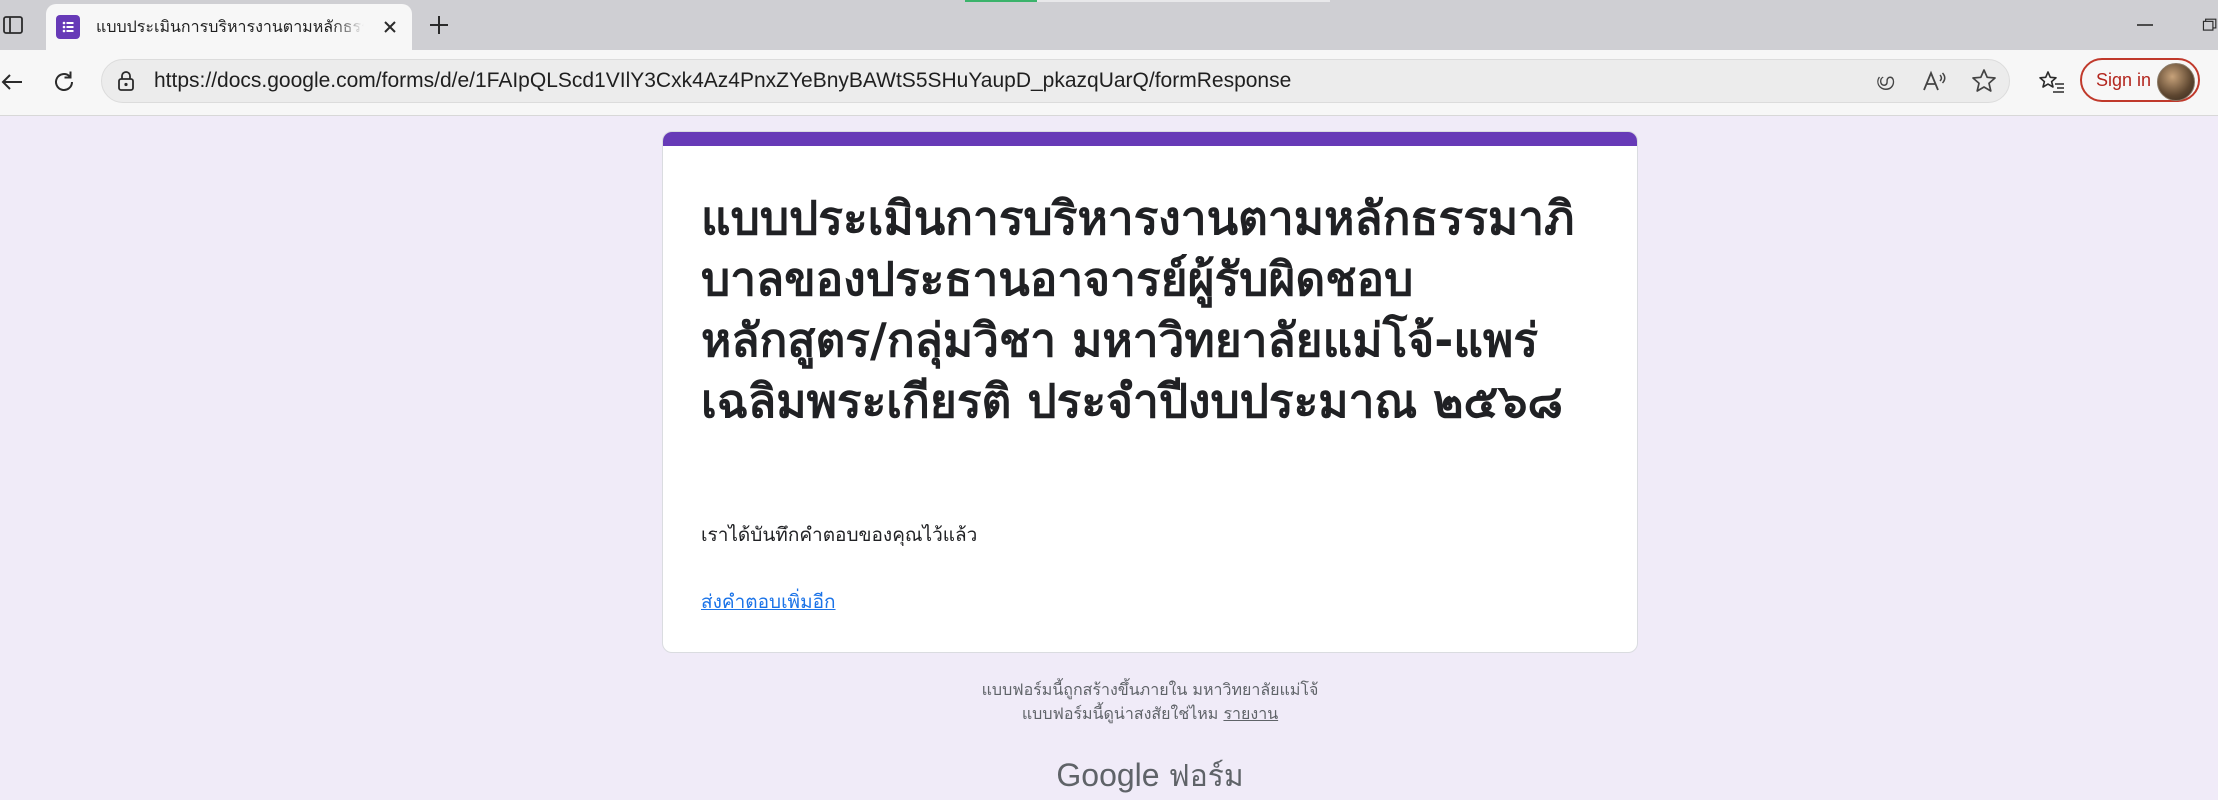 The width and height of the screenshot is (2218, 800). I want to click on translate-icon: ഗ്ര, so click(1885, 81).